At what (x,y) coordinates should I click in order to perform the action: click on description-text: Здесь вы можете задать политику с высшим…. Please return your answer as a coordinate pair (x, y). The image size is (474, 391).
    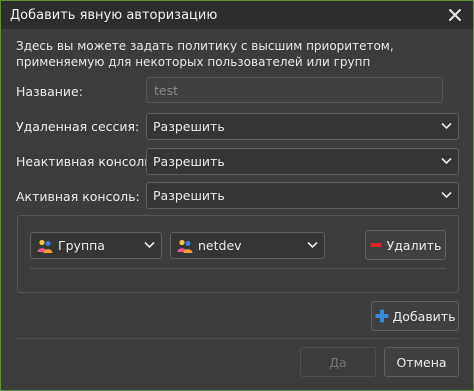
    Looking at the image, I should click on (205, 54).